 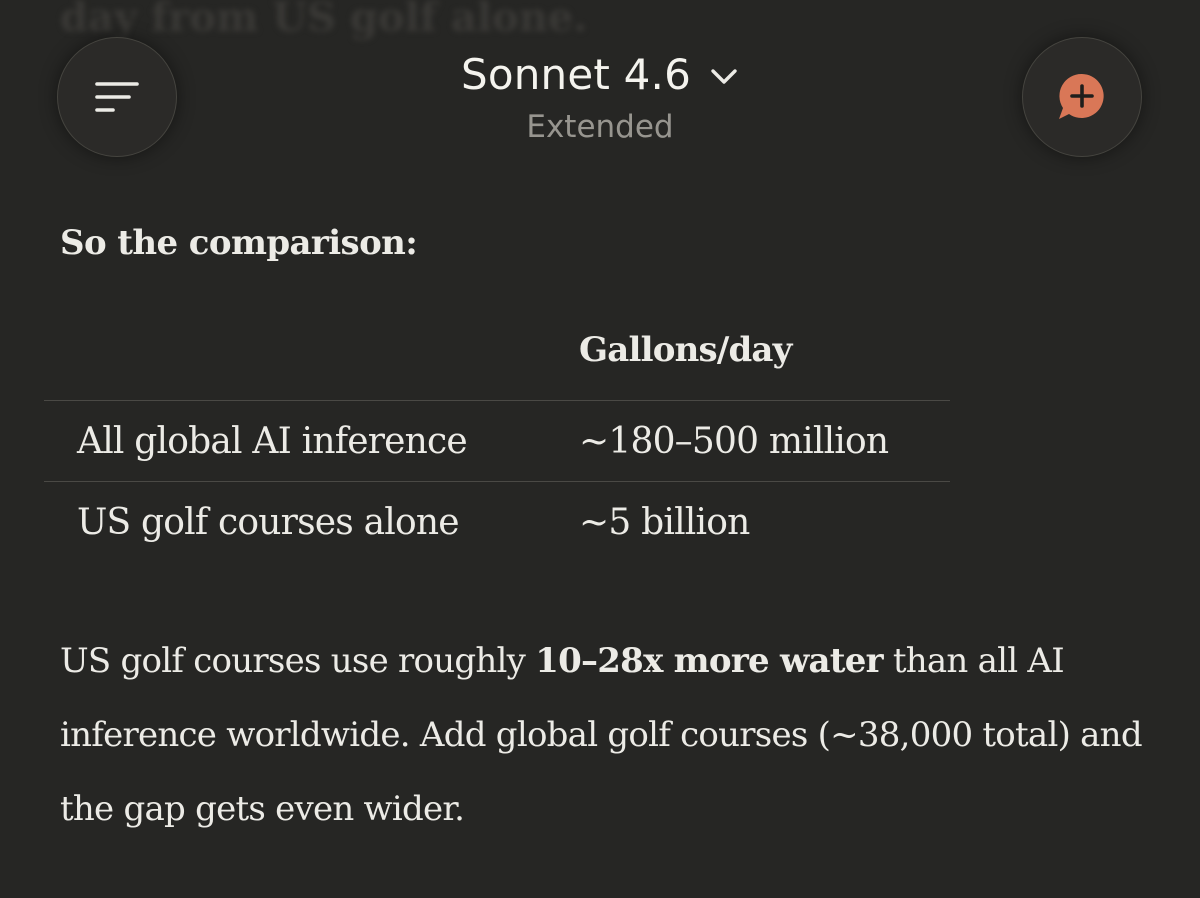 What do you see at coordinates (497, 365) in the screenshot?
I see `table-header-row: Gallons/day` at bounding box center [497, 365].